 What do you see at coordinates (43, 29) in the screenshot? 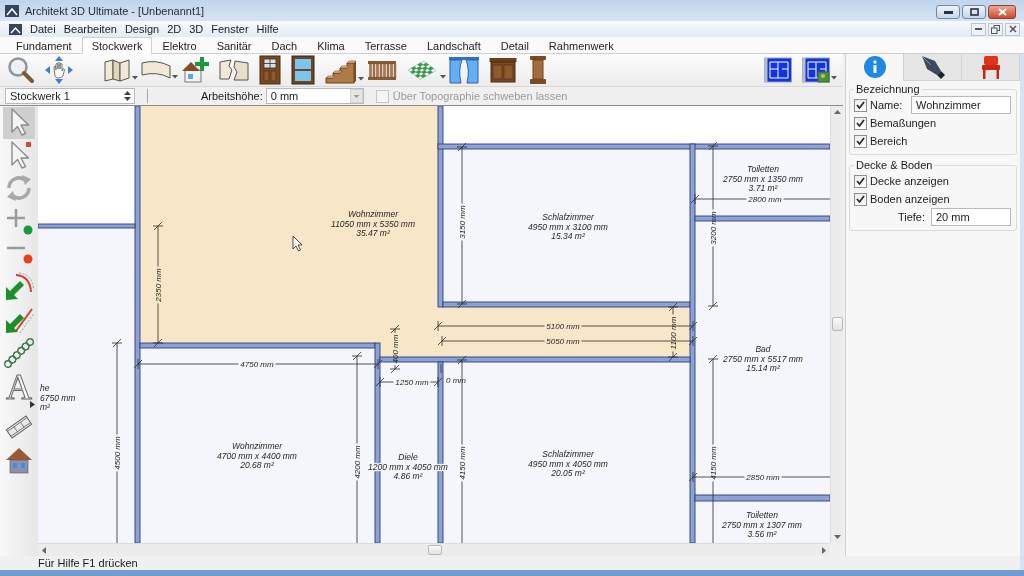
I see `menu-item: Datei` at bounding box center [43, 29].